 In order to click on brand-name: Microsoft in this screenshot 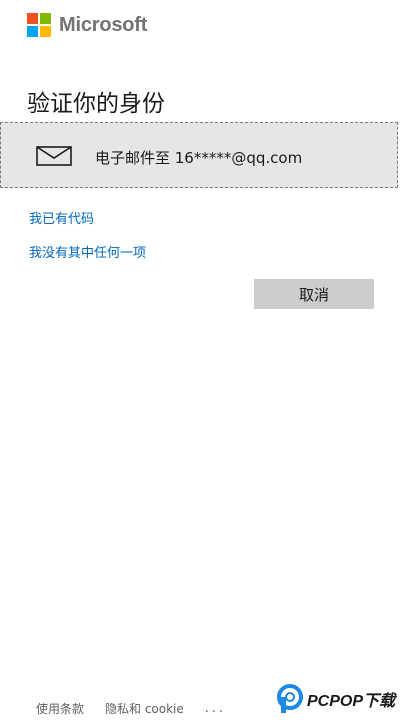, I will do `click(103, 24)`.